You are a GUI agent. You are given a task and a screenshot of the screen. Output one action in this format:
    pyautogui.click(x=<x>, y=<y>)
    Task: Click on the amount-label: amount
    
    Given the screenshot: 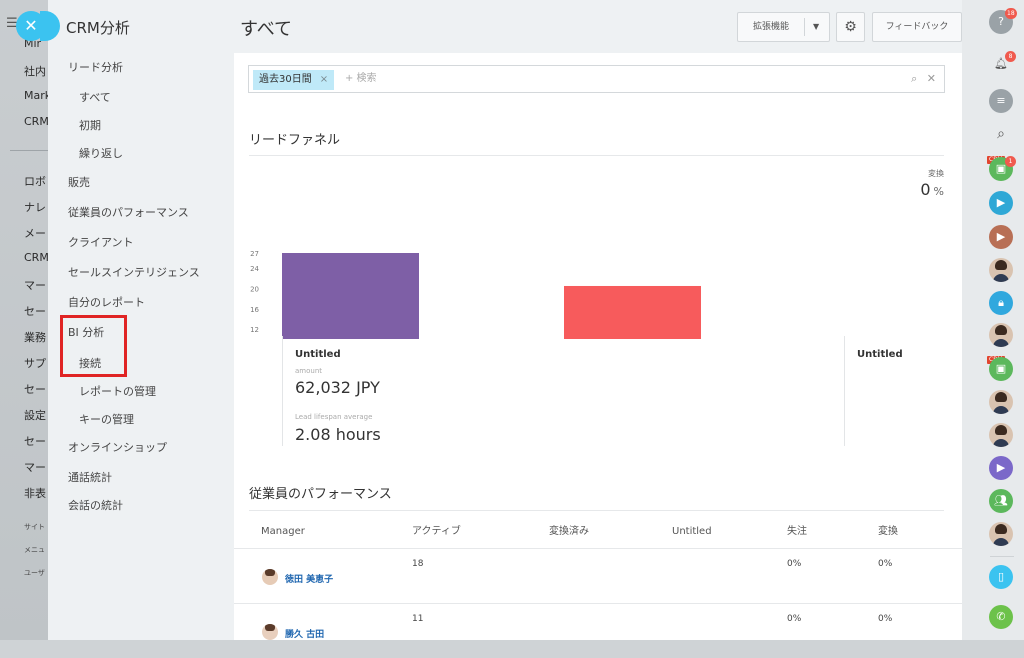 What is the action you would take?
    pyautogui.click(x=309, y=371)
    